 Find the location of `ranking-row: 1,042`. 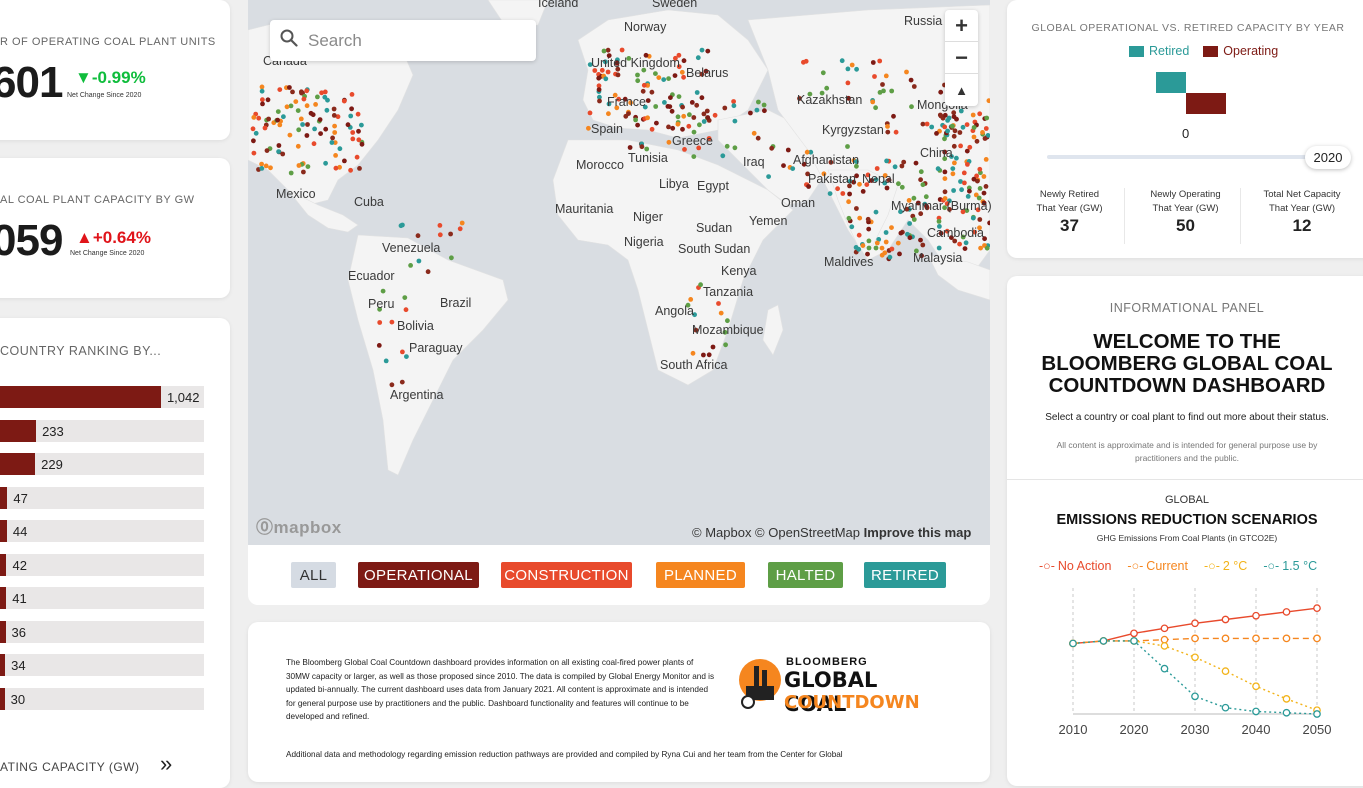

ranking-row: 1,042 is located at coordinates (102, 397).